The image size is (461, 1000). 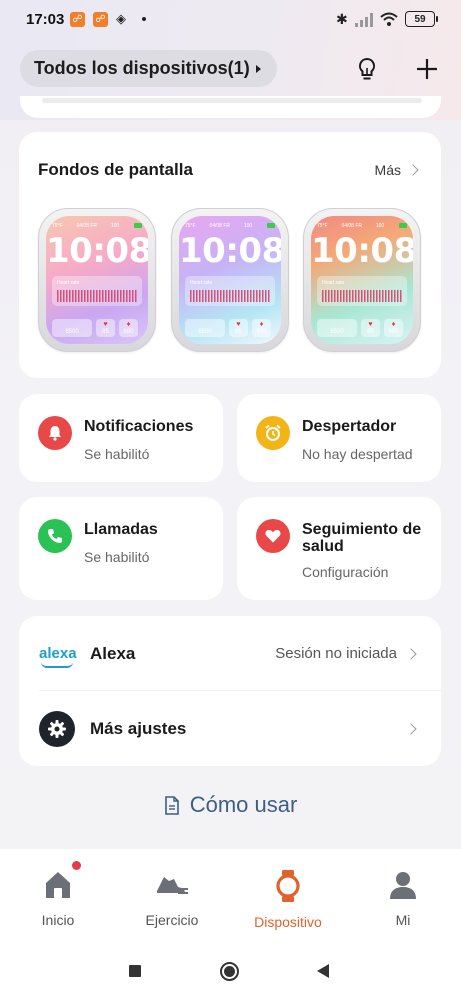 What do you see at coordinates (411, 728) in the screenshot?
I see `more-settings-chevron-wrap` at bounding box center [411, 728].